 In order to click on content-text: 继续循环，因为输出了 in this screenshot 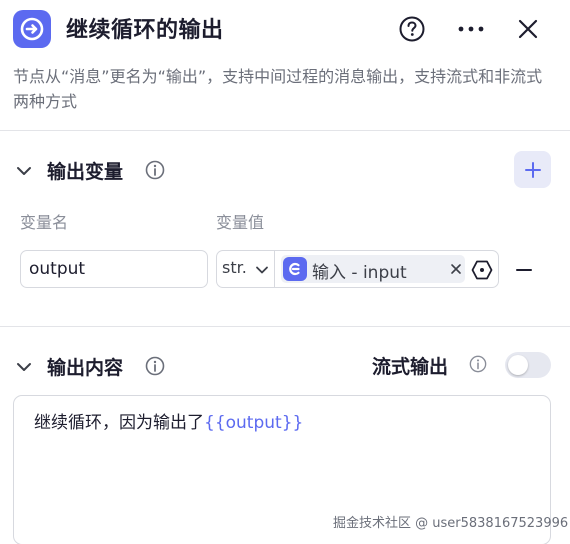, I will do `click(119, 423)`.